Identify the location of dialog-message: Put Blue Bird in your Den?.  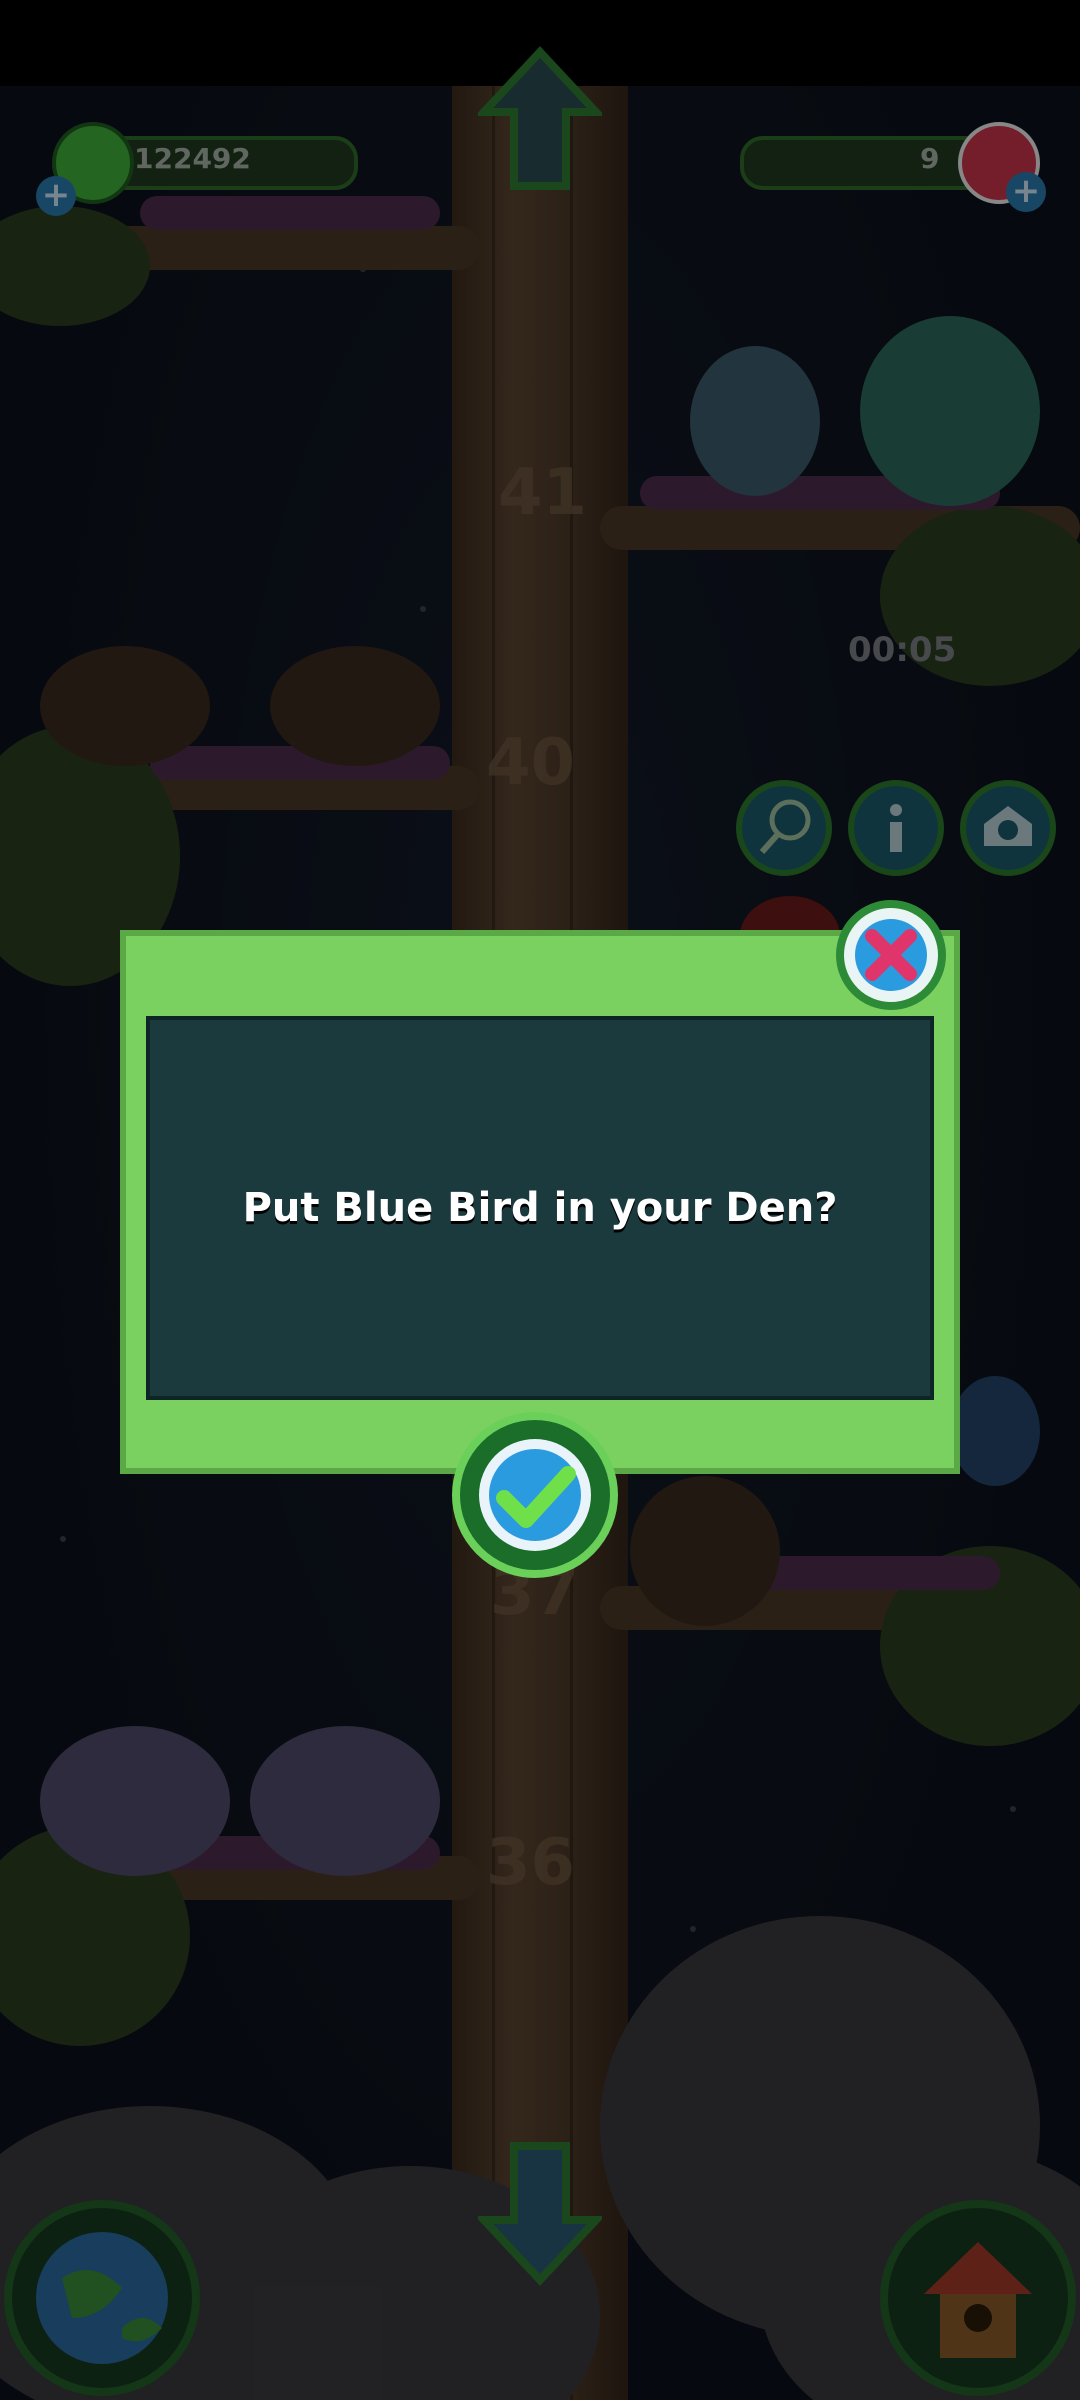
(540, 1208).